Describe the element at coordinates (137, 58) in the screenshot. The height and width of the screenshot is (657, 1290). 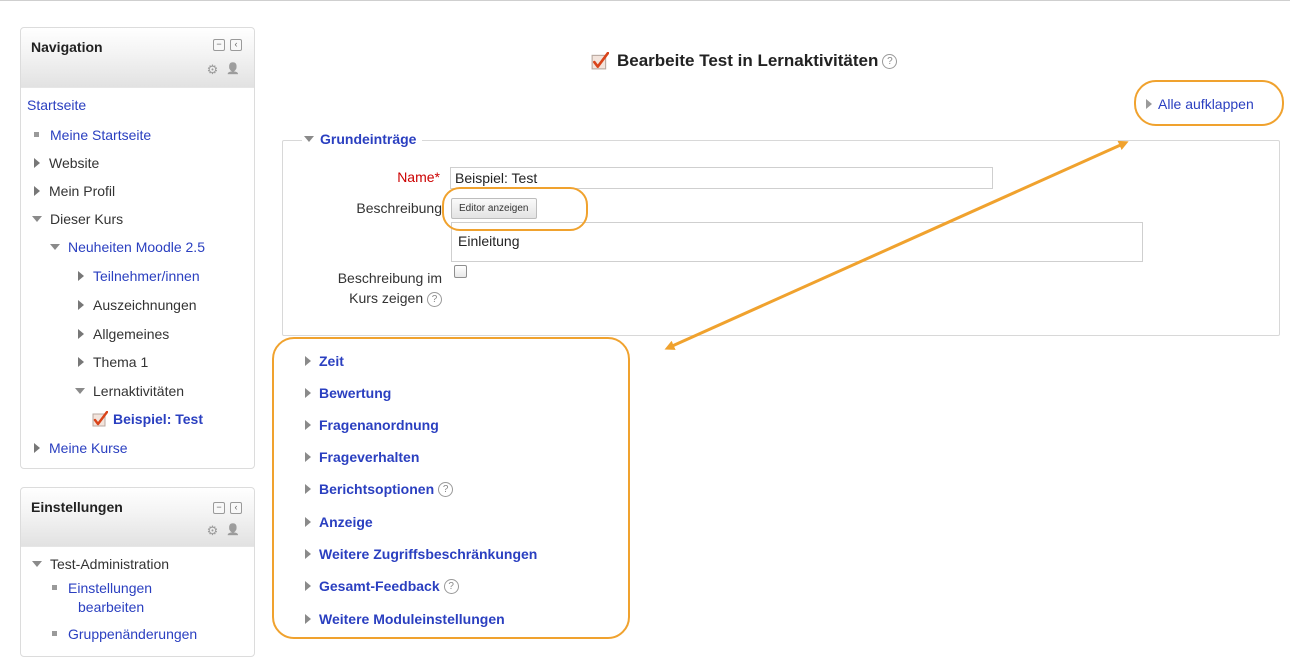
I see `navigation-block-header: Navigation − ‹ ⚙ 👤` at that location.